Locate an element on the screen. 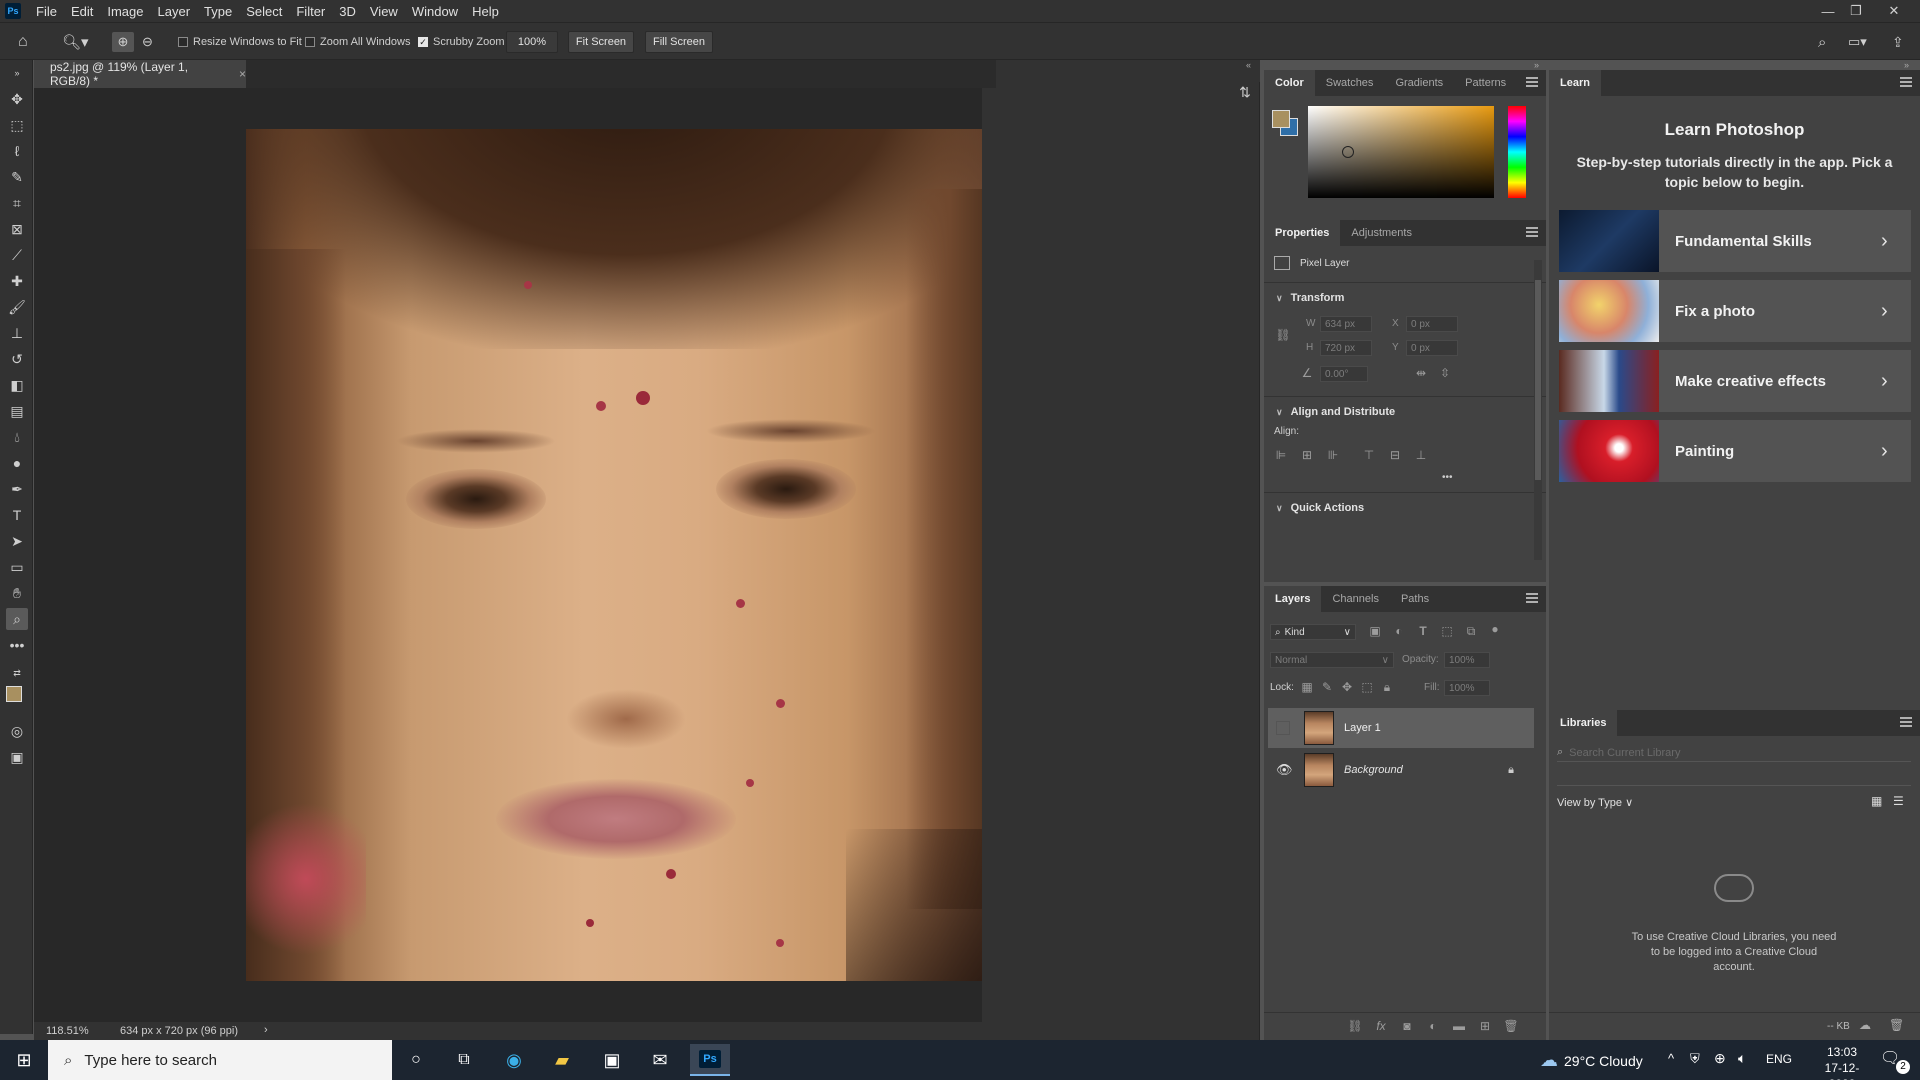 The width and height of the screenshot is (1920, 1080). lock-all-icon: 🔒︎ is located at coordinates (1387, 687).